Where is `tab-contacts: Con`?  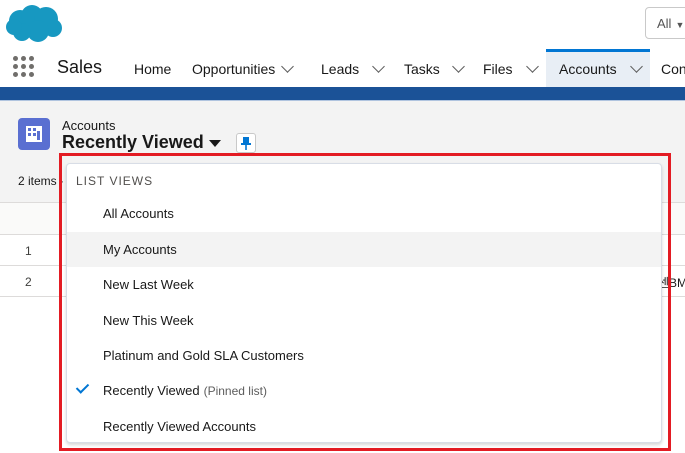
tab-contacts: Con is located at coordinates (667, 68).